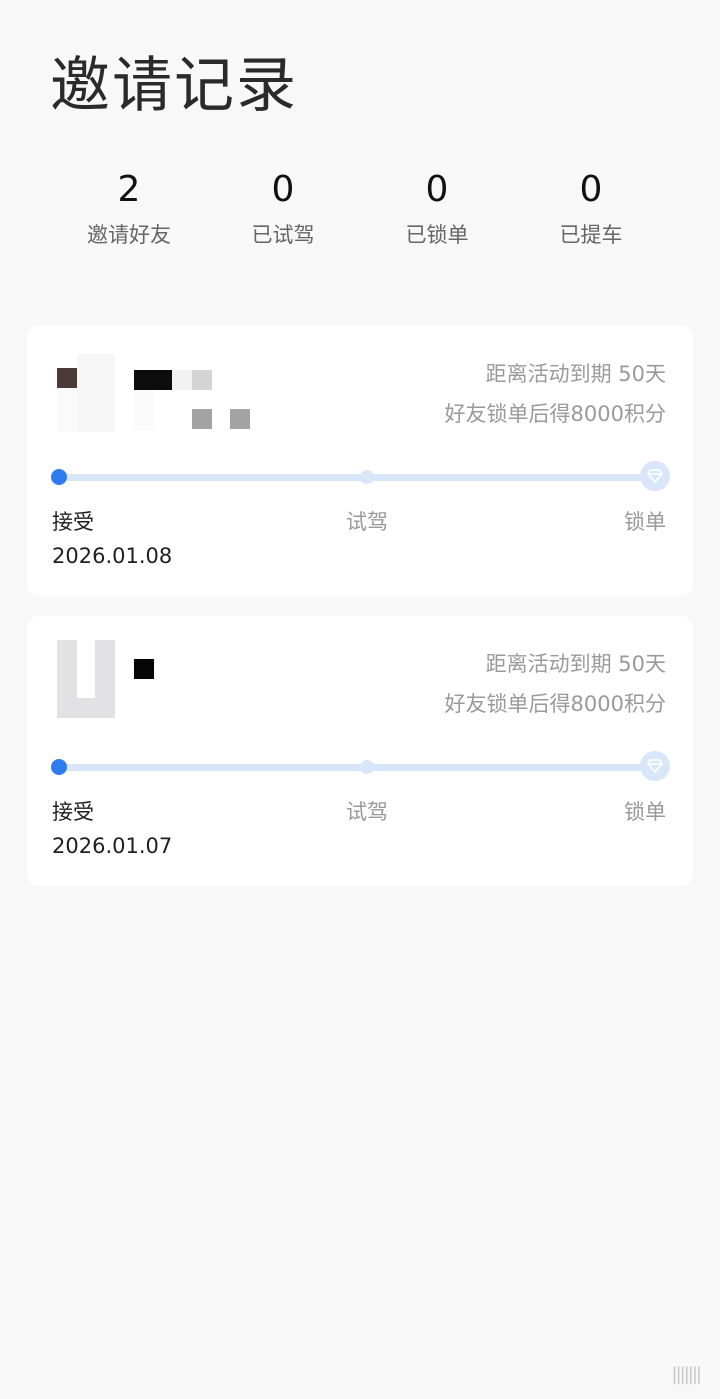 The width and height of the screenshot is (720, 1399). I want to click on invite-stats: 2 邀请好友 0 已试驾 0 已锁单 0 已提车, so click(360, 209).